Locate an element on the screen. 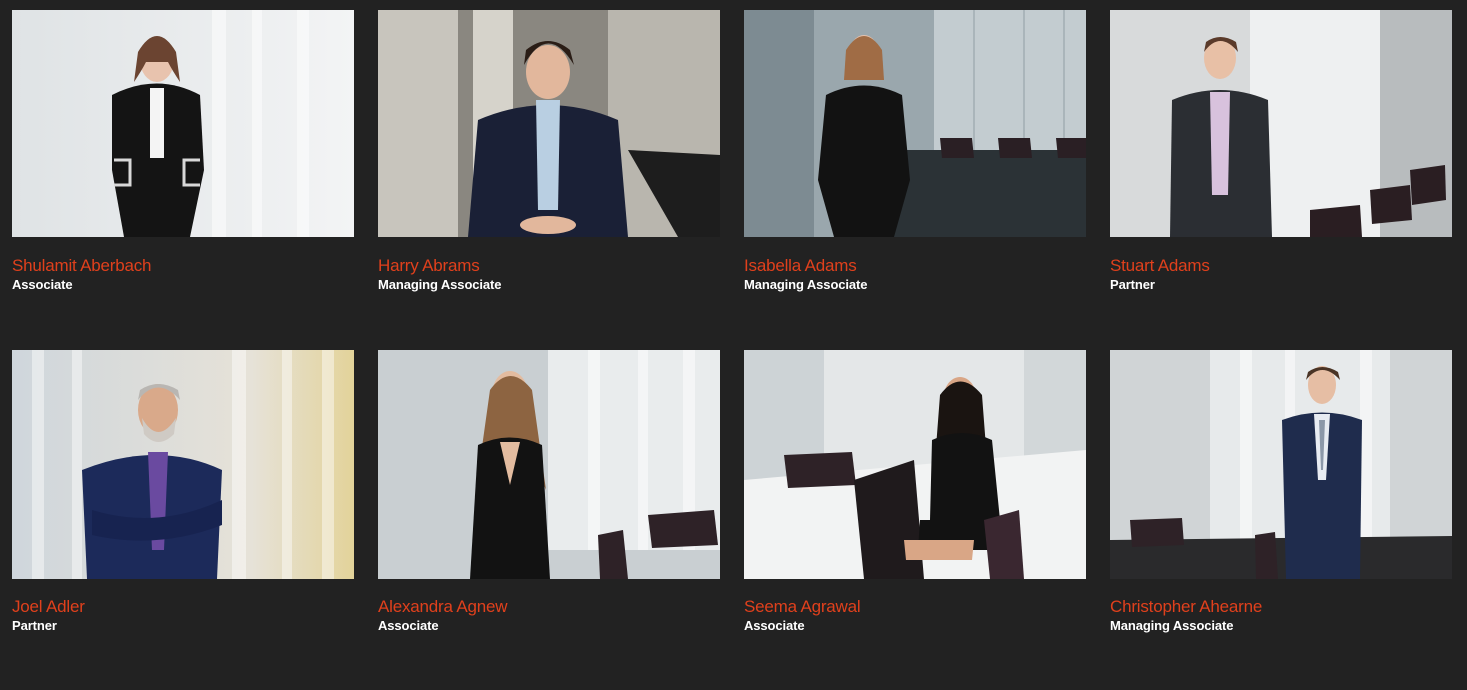  person-card: Joel Adler Partner is located at coordinates (183, 520).